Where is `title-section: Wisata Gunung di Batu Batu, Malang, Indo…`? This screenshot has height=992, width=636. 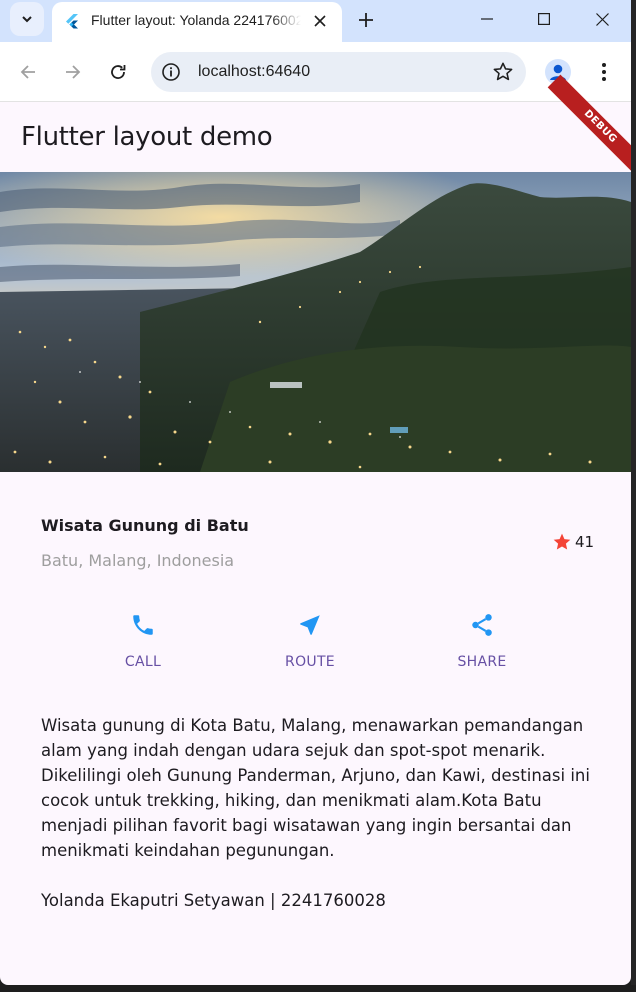 title-section: Wisata Gunung di Batu Batu, Malang, Indo… is located at coordinates (315, 532).